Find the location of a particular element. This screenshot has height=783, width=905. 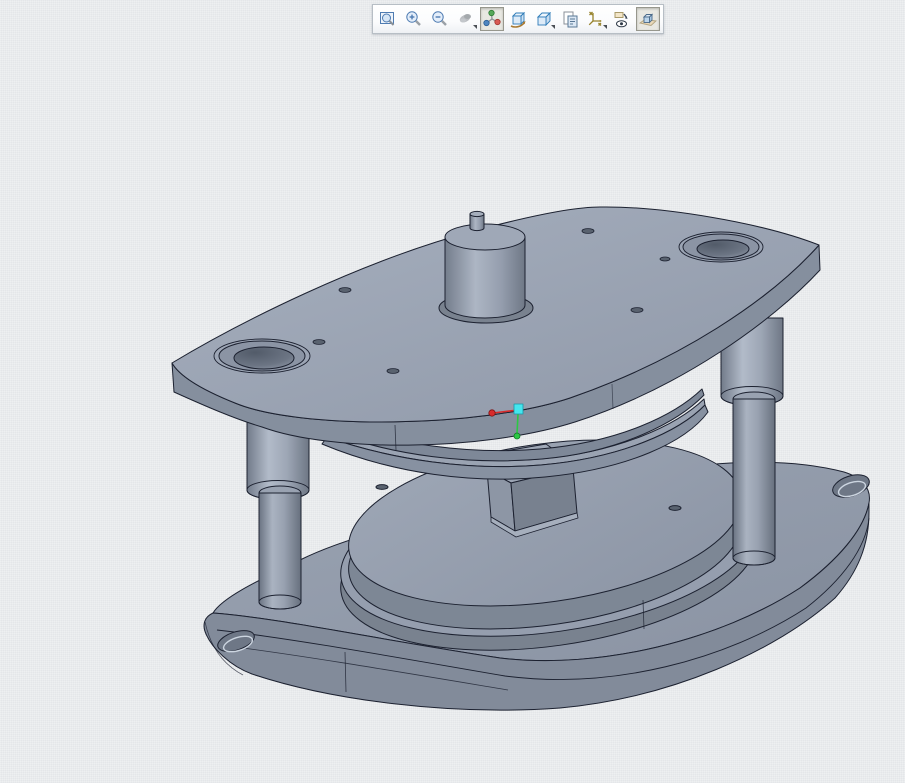

origin-marker is located at coordinates (518, 409).